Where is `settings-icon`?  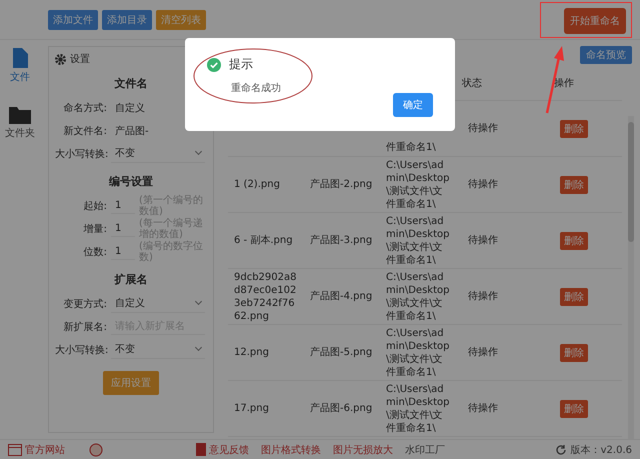 settings-icon is located at coordinates (60, 59).